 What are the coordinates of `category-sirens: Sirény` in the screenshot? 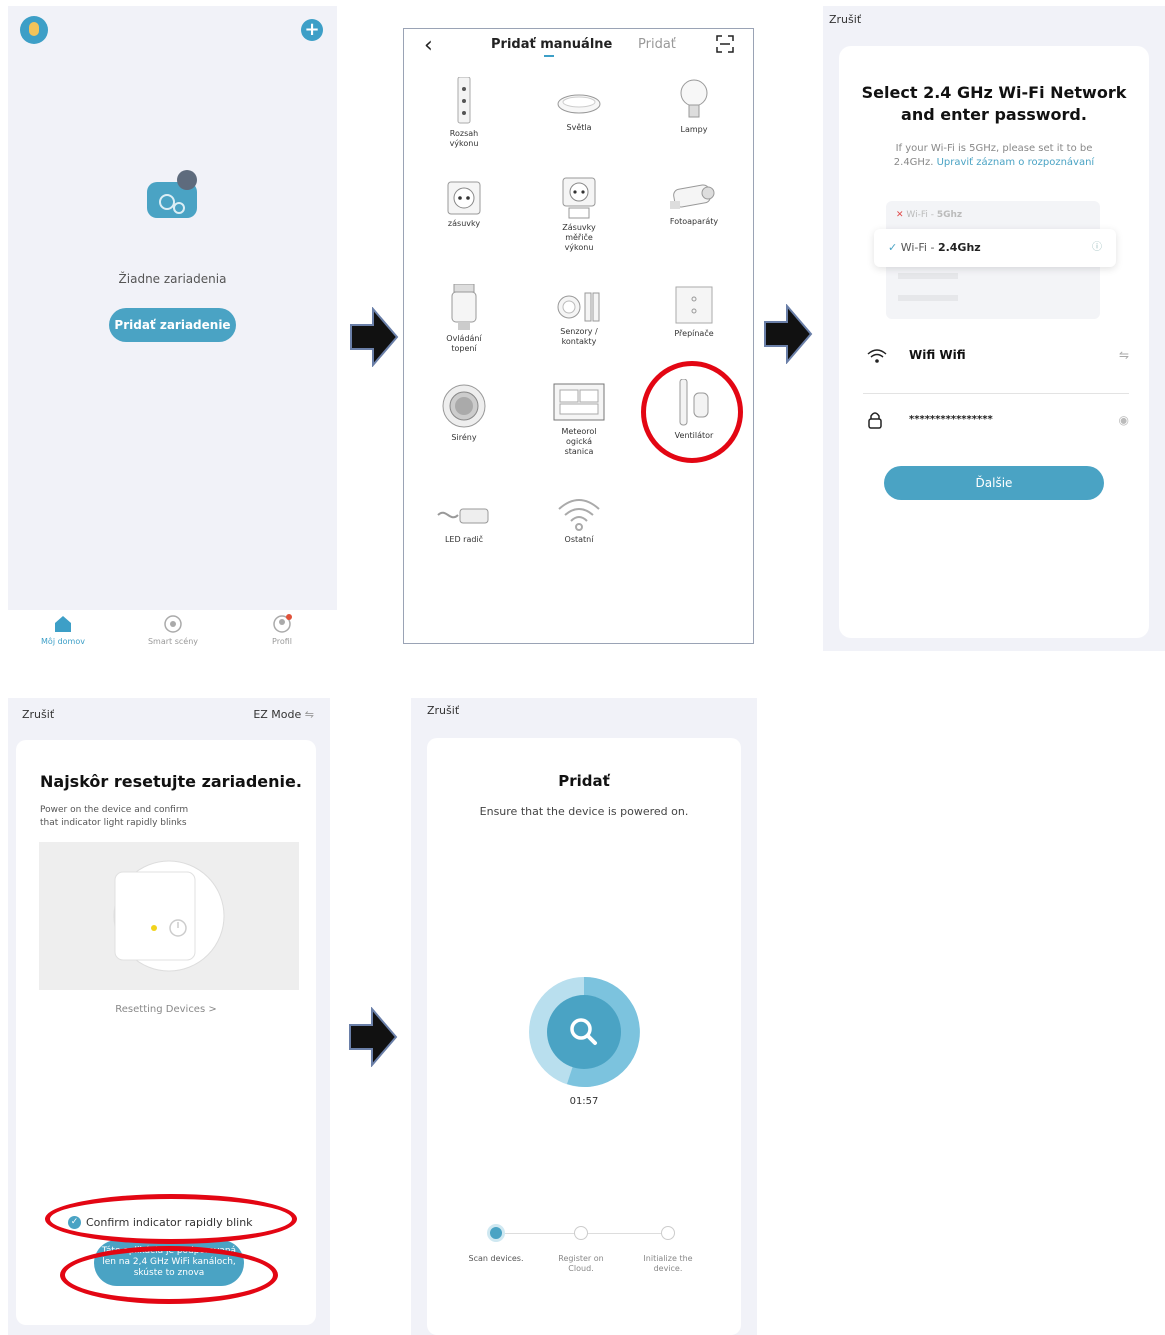 It's located at (464, 413).